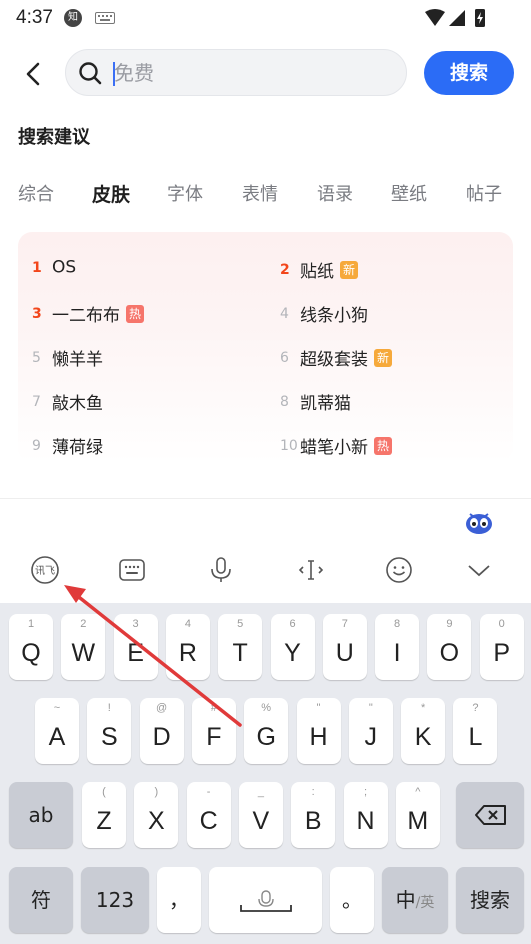 The image size is (531, 944). Describe the element at coordinates (423, 737) in the screenshot. I see `key-primary-label: K` at that location.